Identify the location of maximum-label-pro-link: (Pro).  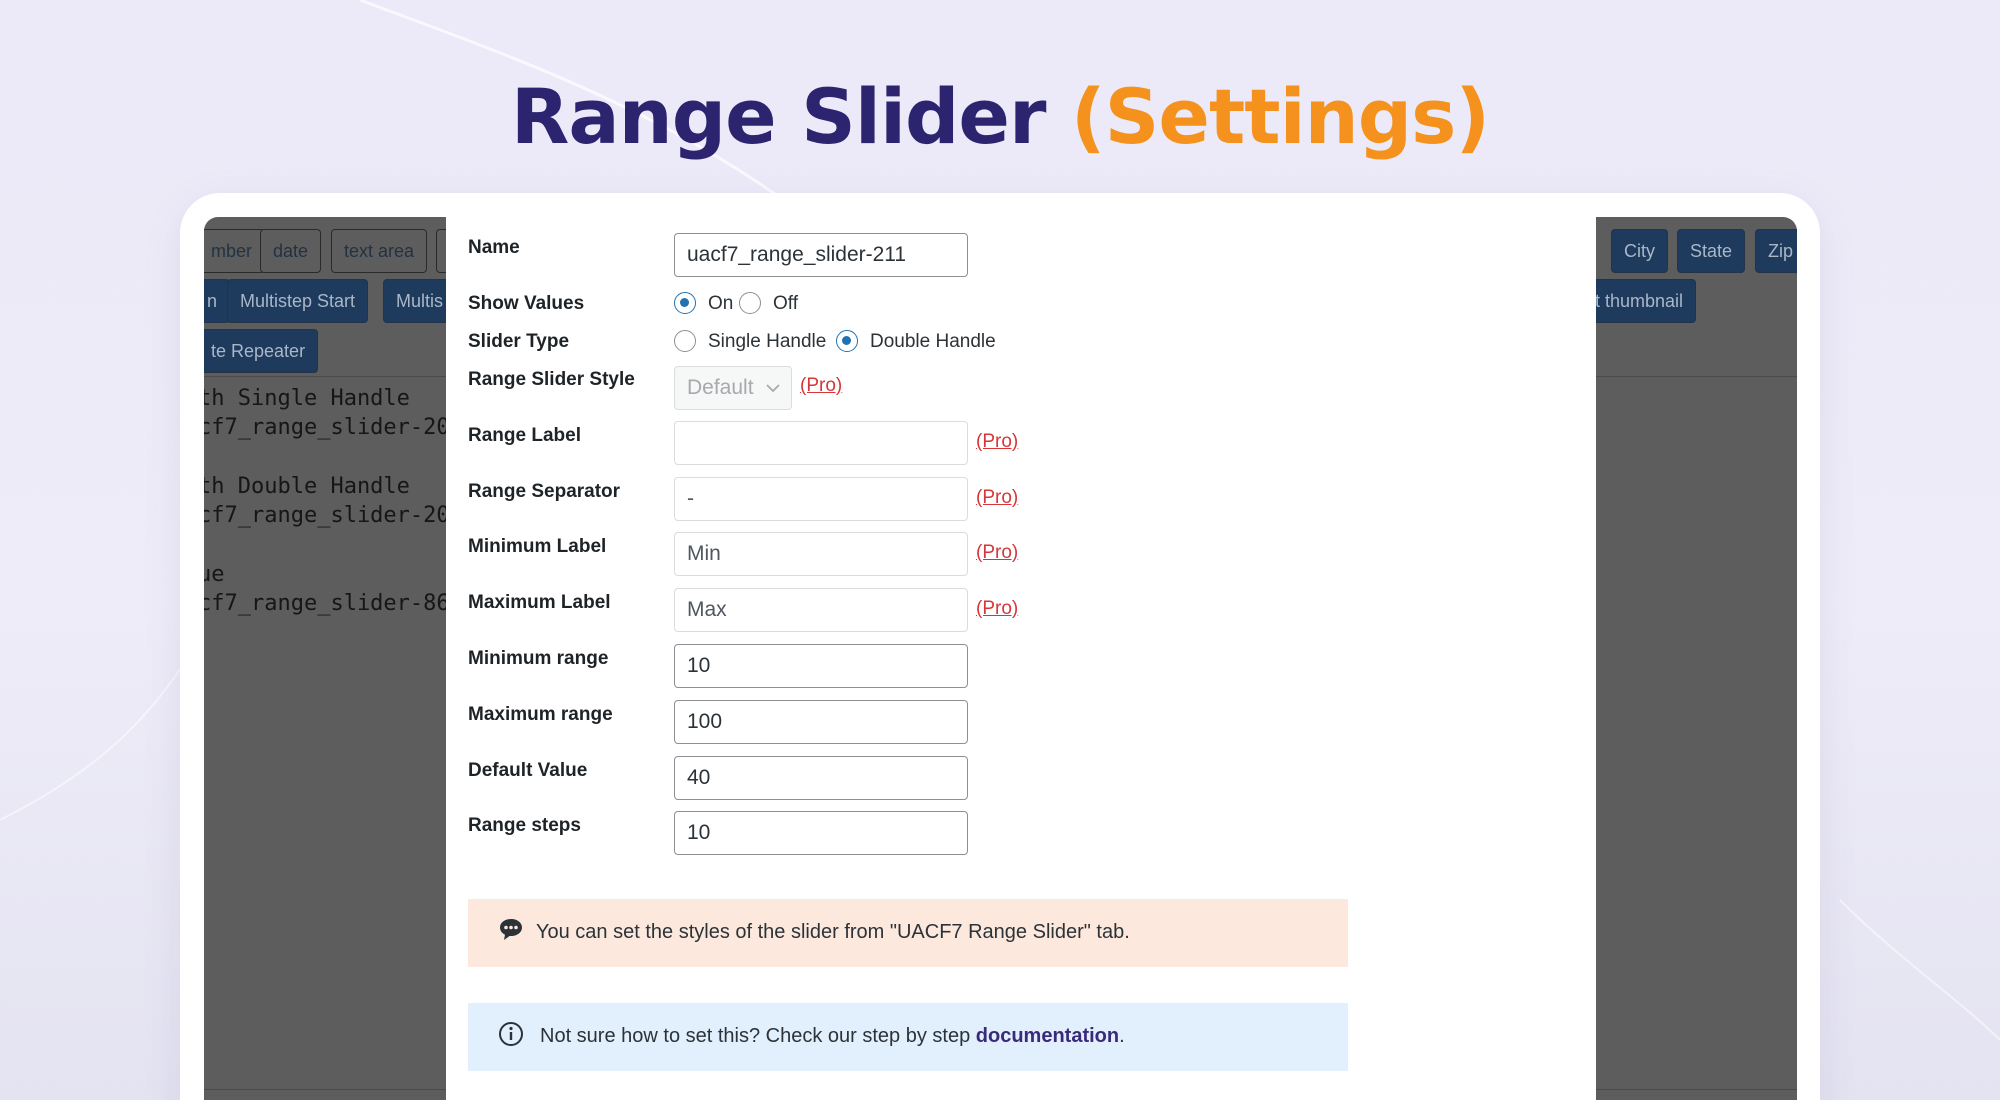
(997, 609).